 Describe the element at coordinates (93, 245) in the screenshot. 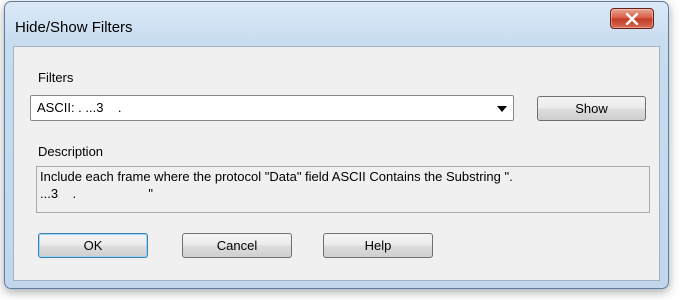

I see `ok-button: OK` at that location.